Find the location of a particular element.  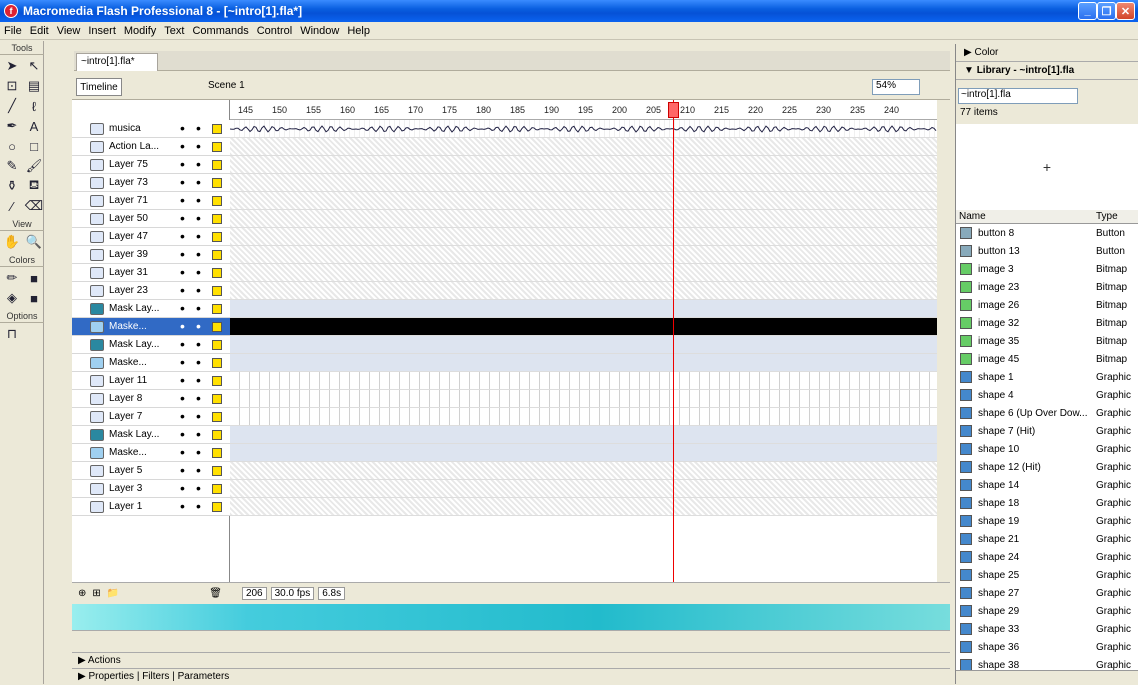

text-tool-icon: A is located at coordinates (34, 126).